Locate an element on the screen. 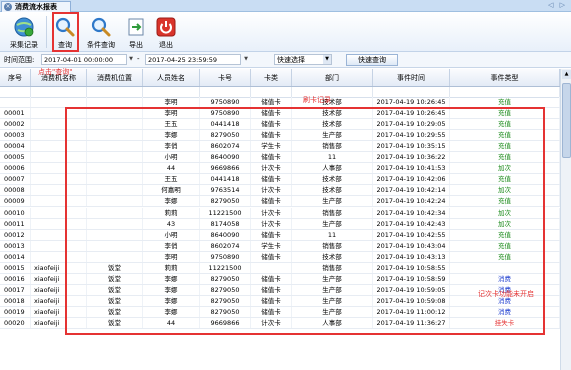  export-icon is located at coordinates (136, 27).